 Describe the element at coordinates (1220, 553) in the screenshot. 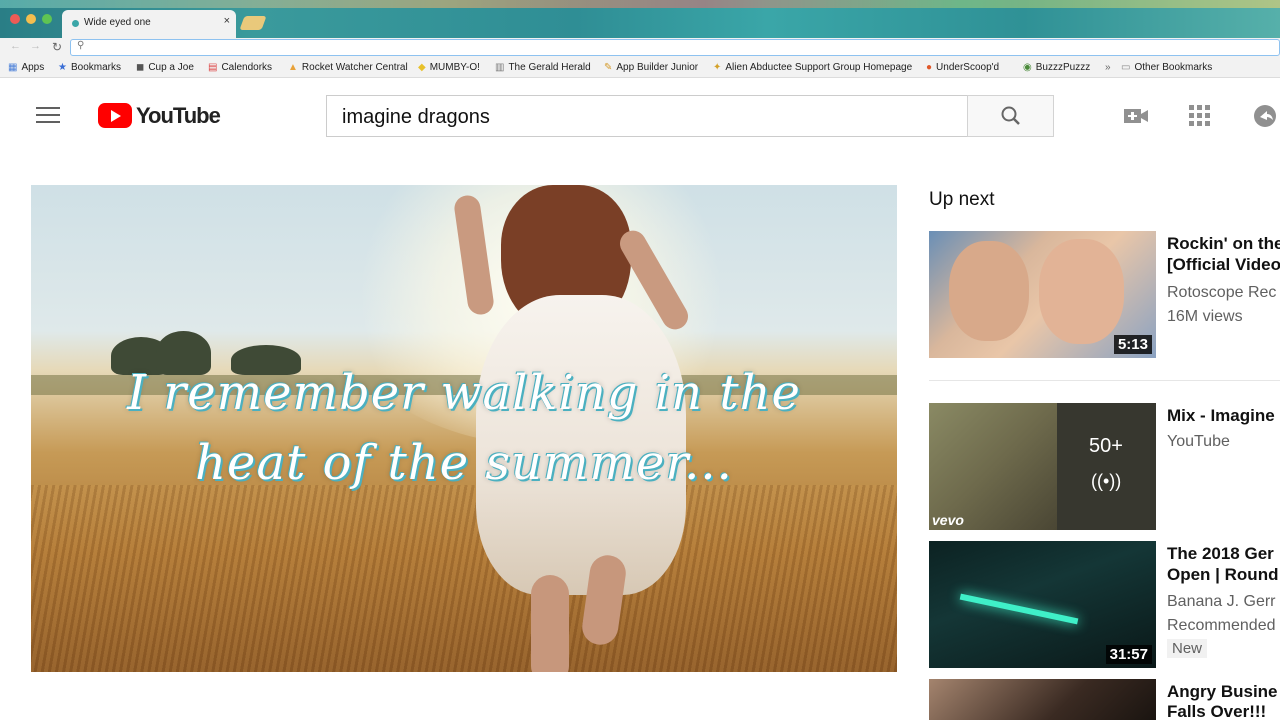

I see `video-title: The 2018 Ger` at that location.